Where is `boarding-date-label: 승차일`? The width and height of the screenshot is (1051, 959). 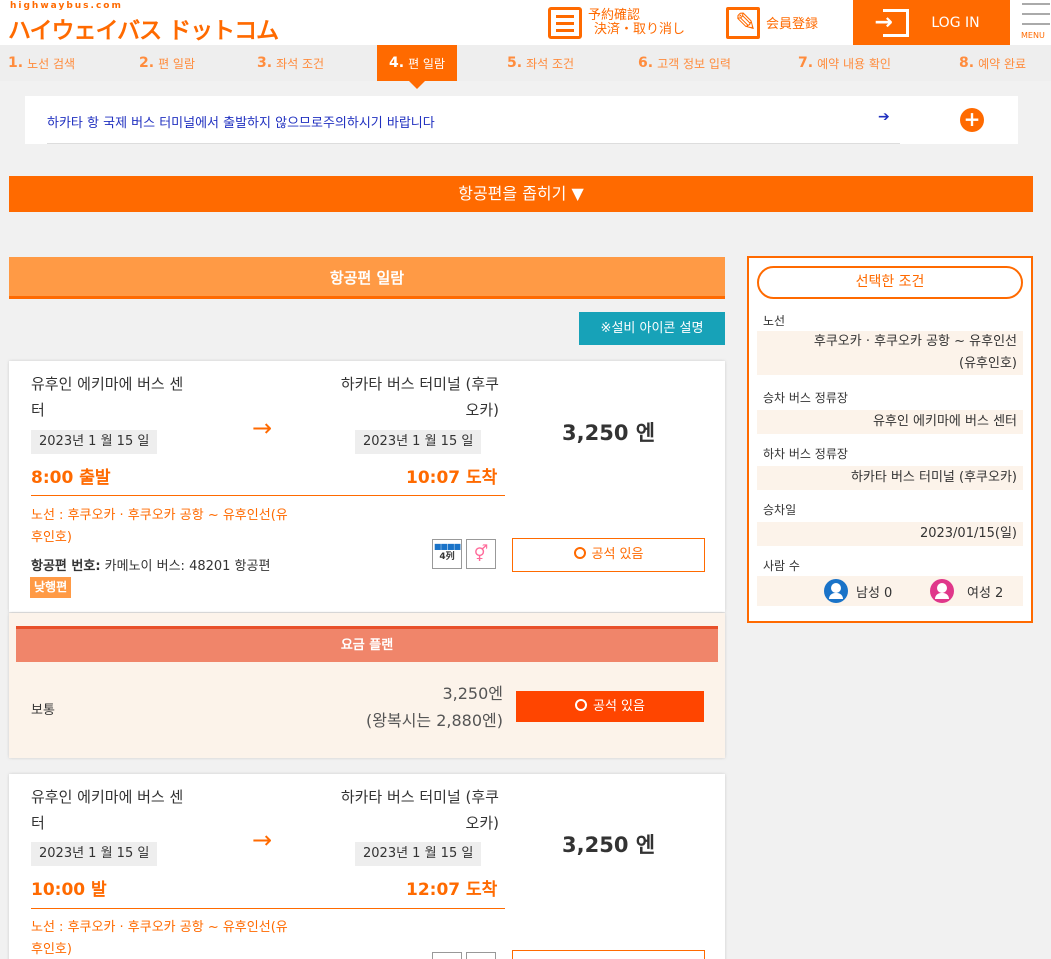
boarding-date-label: 승차일 is located at coordinates (780, 510).